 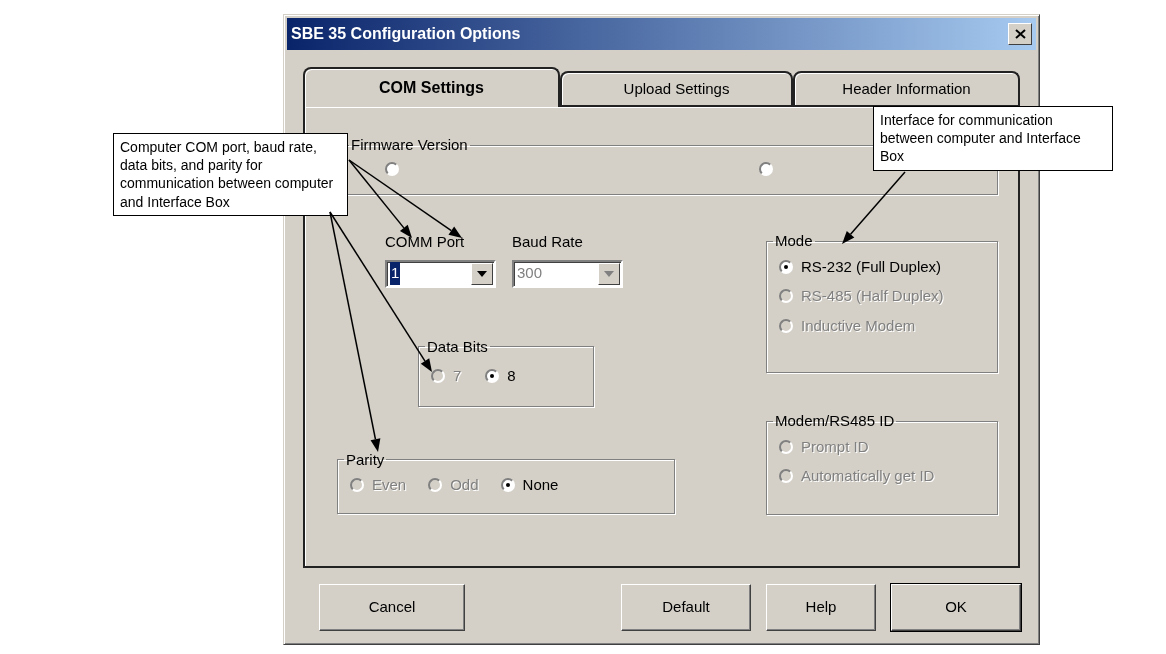 I want to click on dialog-button: Cancel, so click(x=392, y=607).